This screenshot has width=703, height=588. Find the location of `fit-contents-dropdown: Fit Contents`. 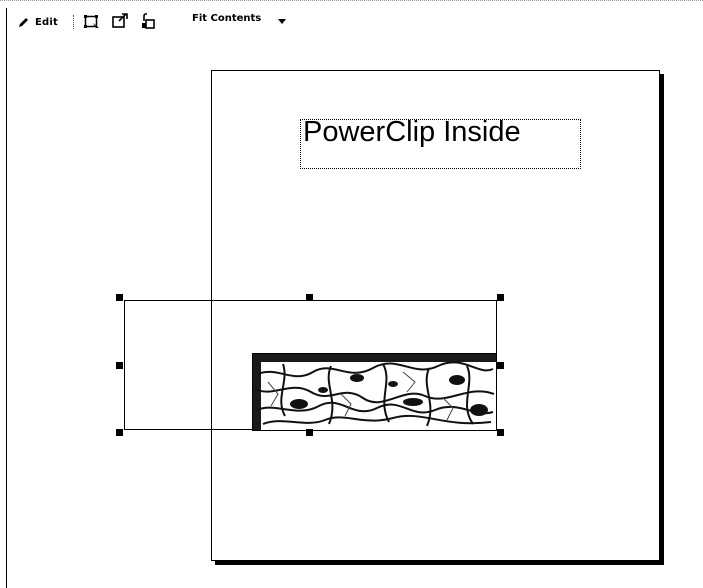

fit-contents-dropdown: Fit Contents is located at coordinates (226, 18).